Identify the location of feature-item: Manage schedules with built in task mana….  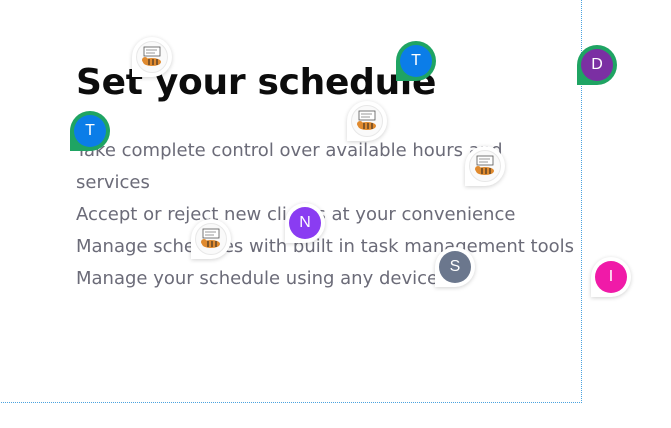
(325, 246).